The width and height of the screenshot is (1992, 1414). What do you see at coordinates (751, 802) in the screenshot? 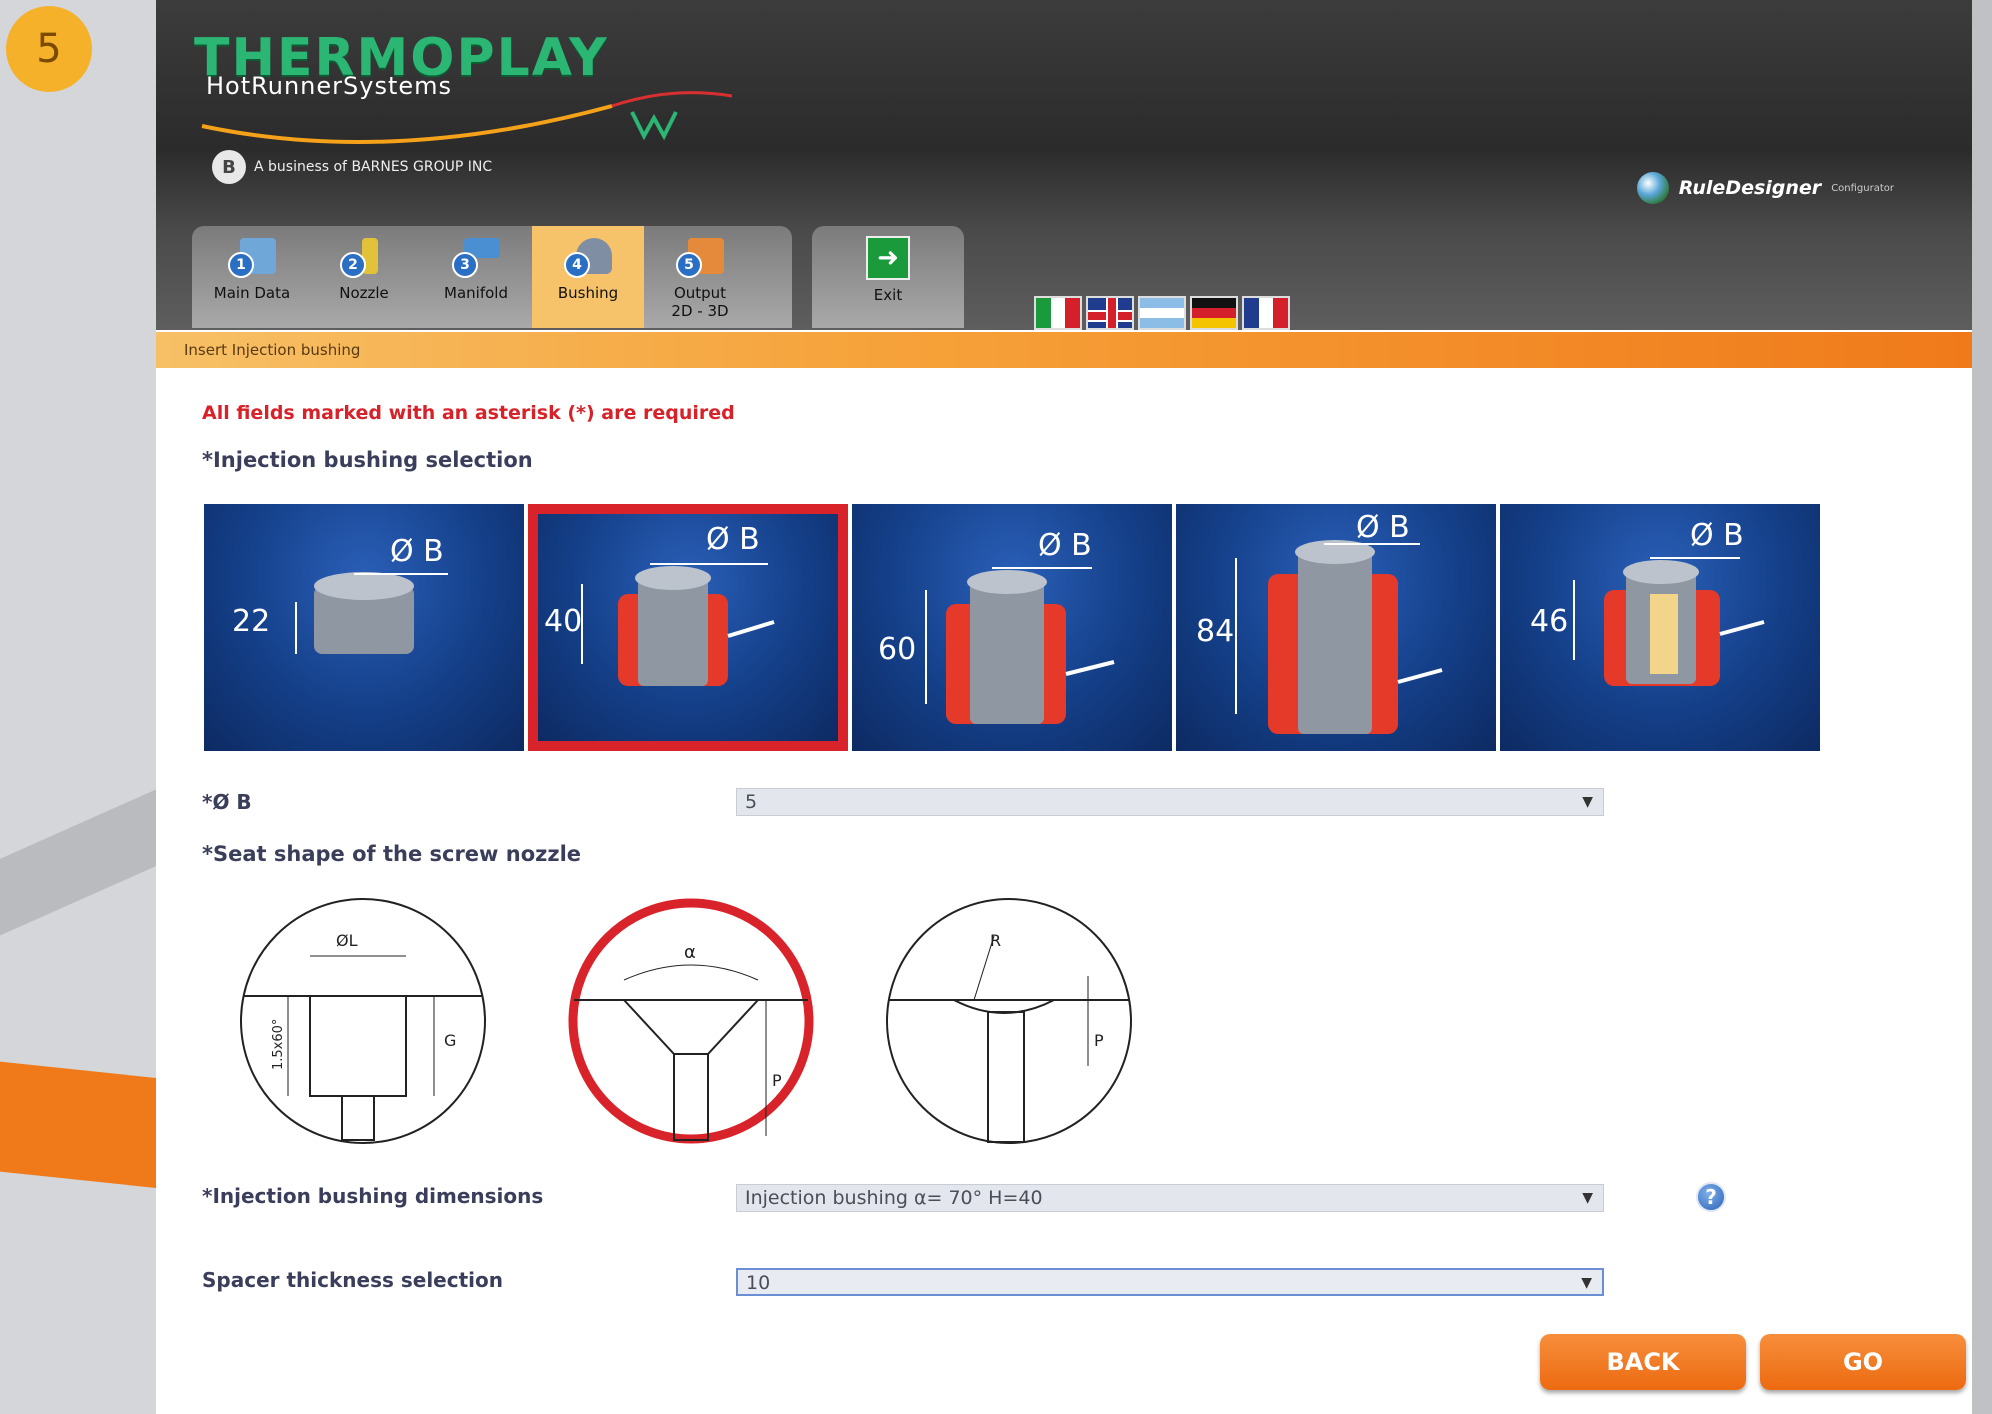
I see `ob-select-value: 5` at bounding box center [751, 802].